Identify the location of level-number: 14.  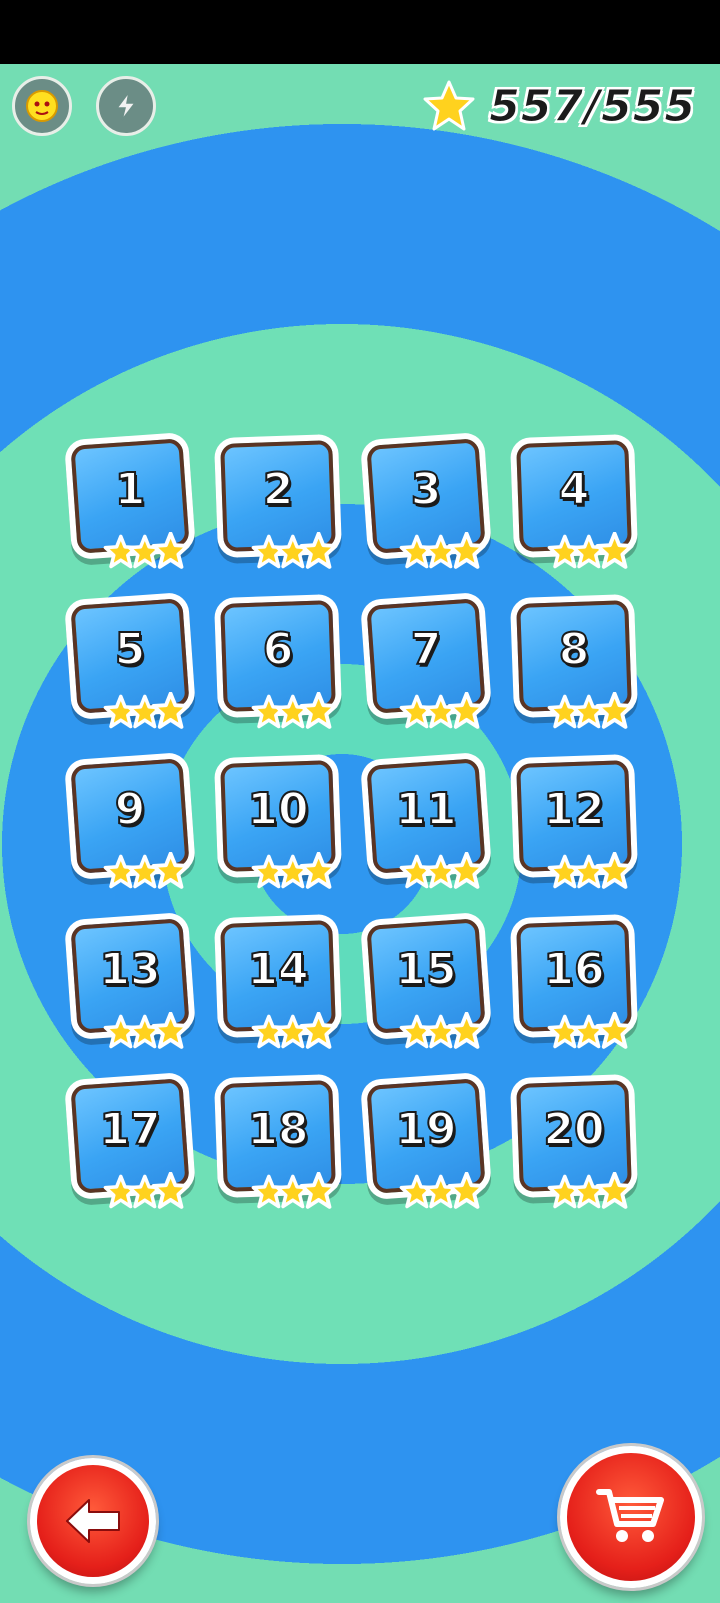
(277, 969).